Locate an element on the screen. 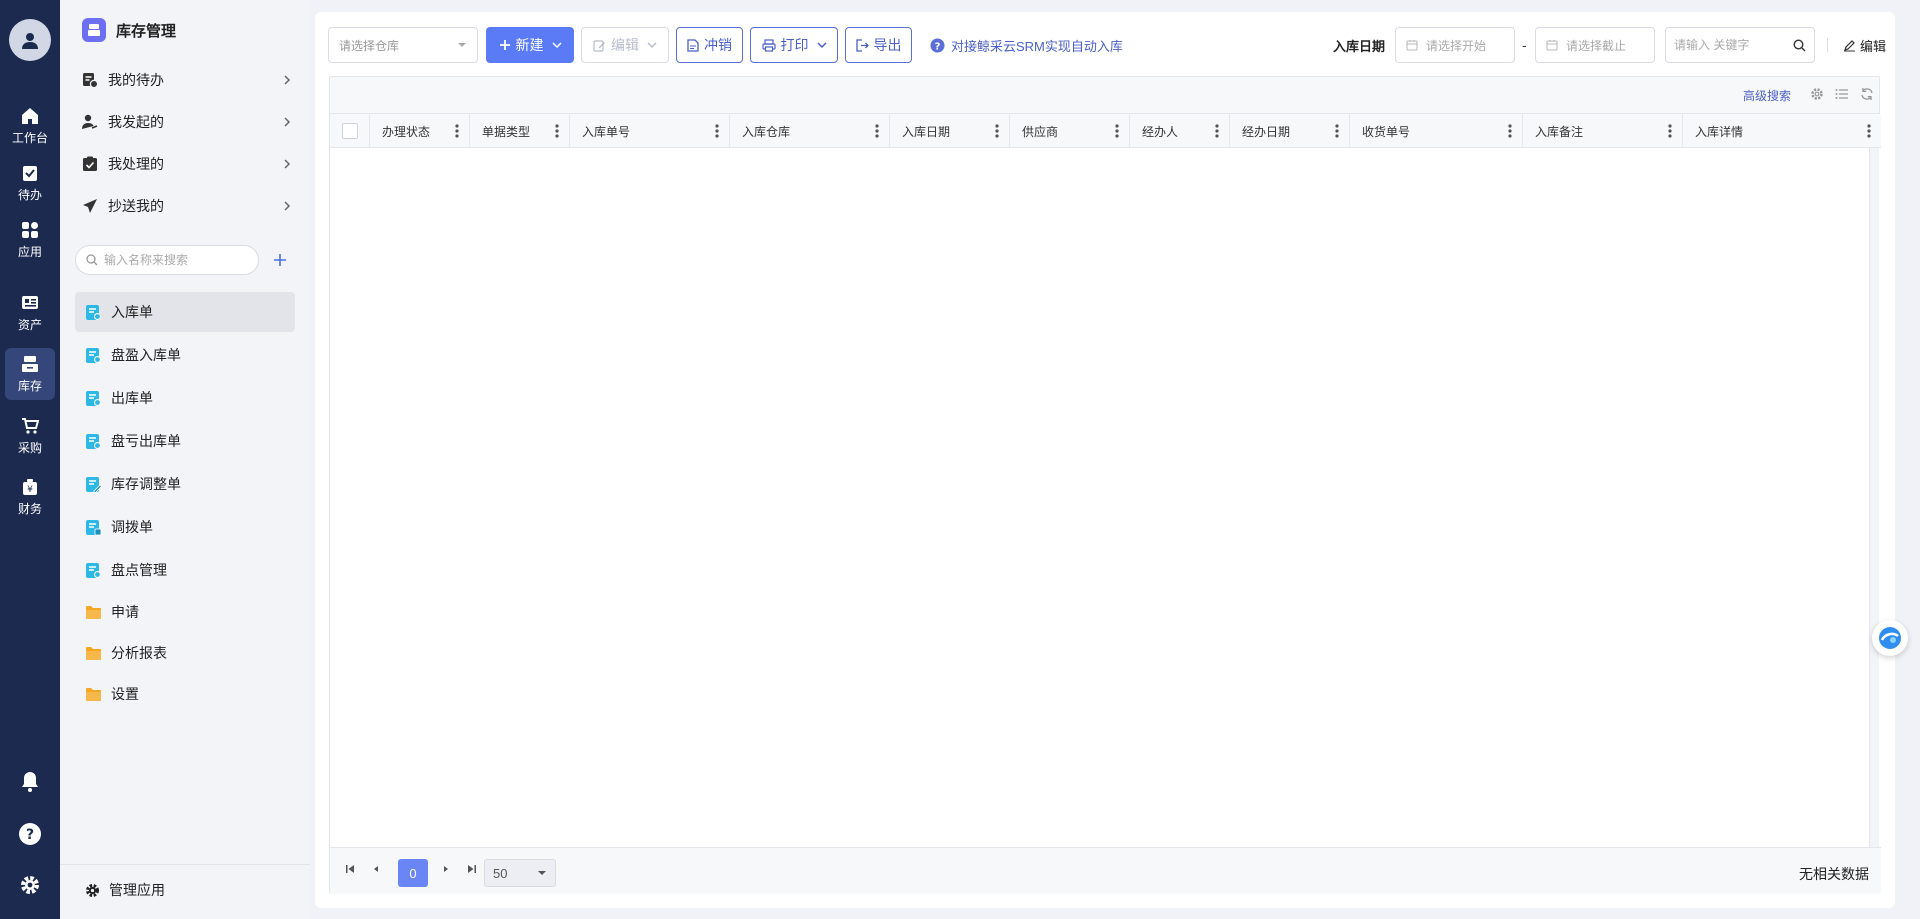 The width and height of the screenshot is (1920, 919). print-button: 打印 is located at coordinates (794, 45).